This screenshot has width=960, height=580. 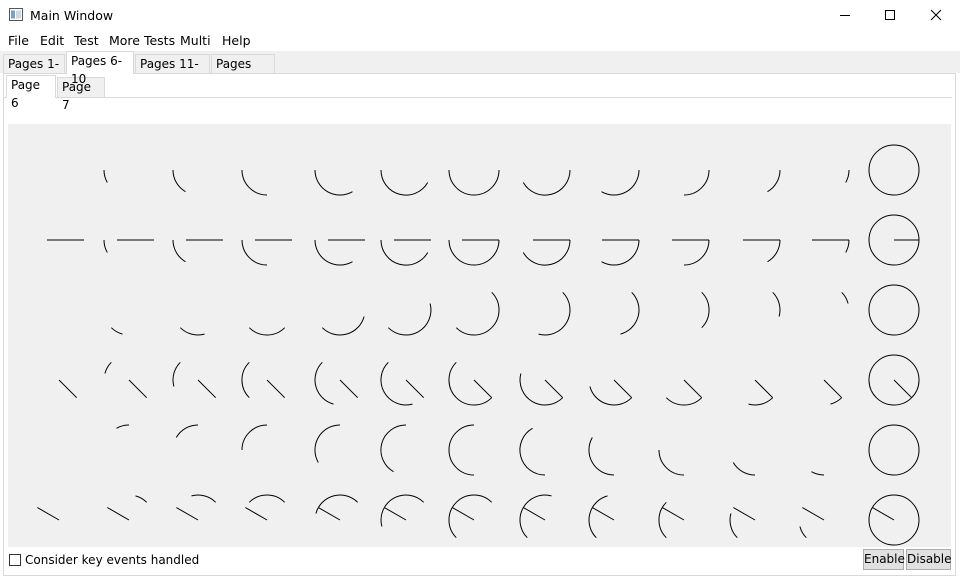 I want to click on arc-r2-c11, so click(x=845, y=297).